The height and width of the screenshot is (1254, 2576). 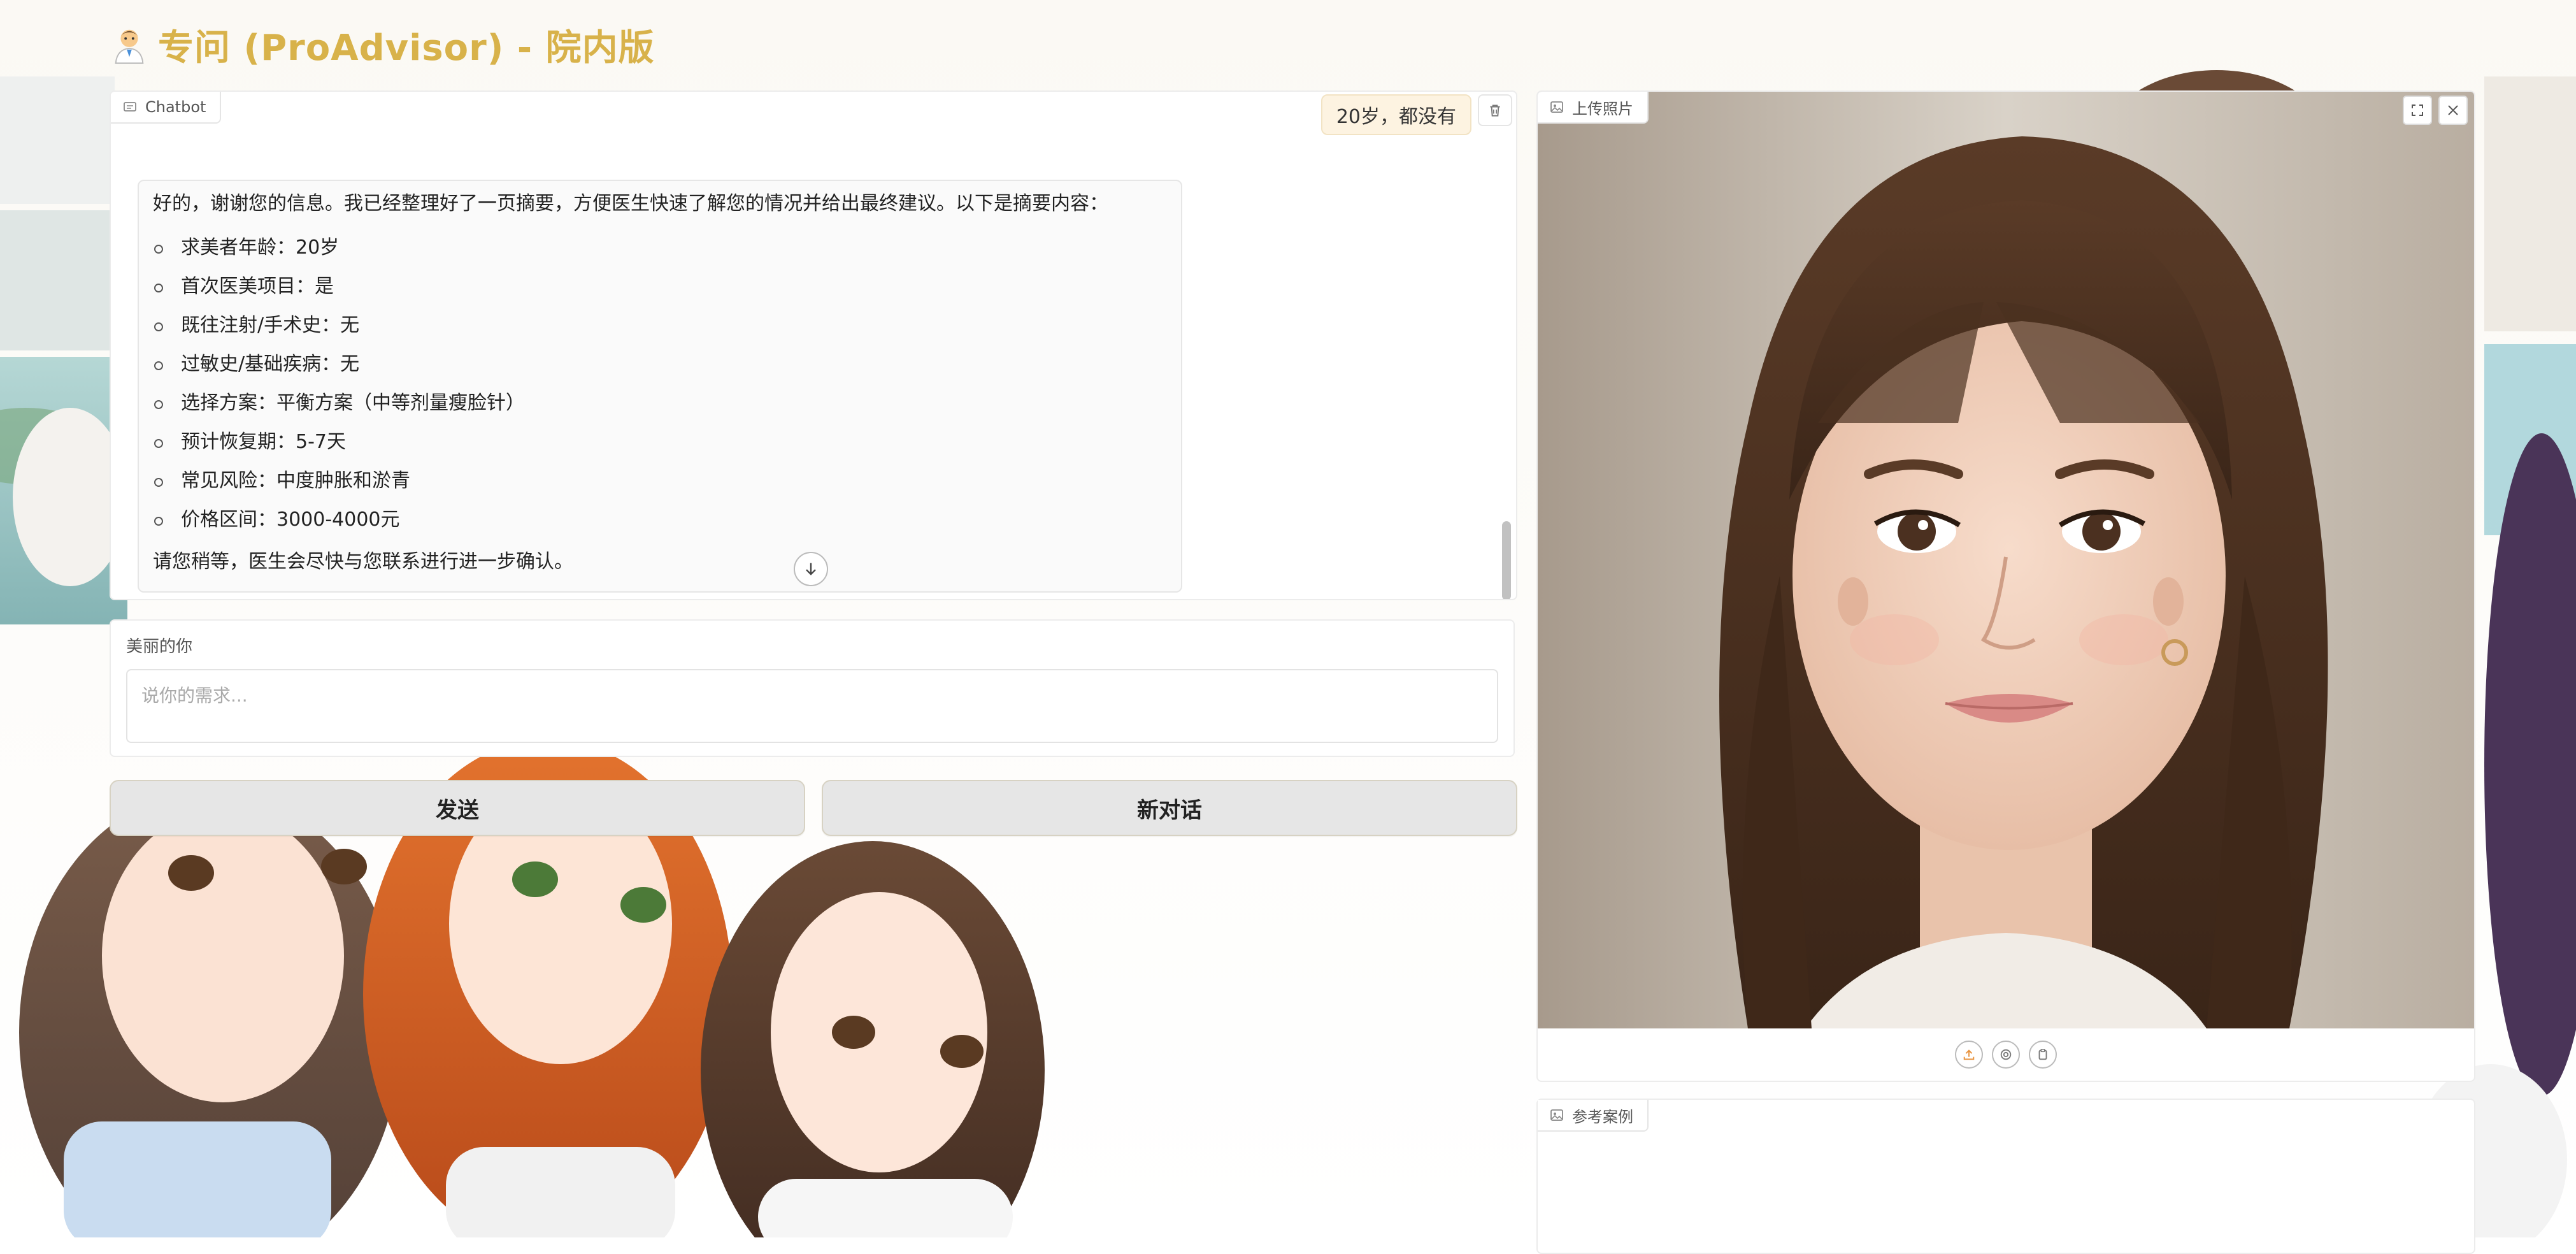 I want to click on photo-source-actions, so click(x=2006, y=1055).